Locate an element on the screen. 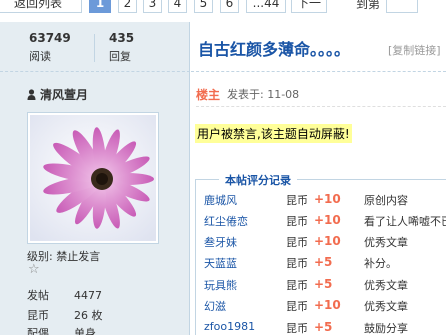  online-status-icon is located at coordinates (31, 94).